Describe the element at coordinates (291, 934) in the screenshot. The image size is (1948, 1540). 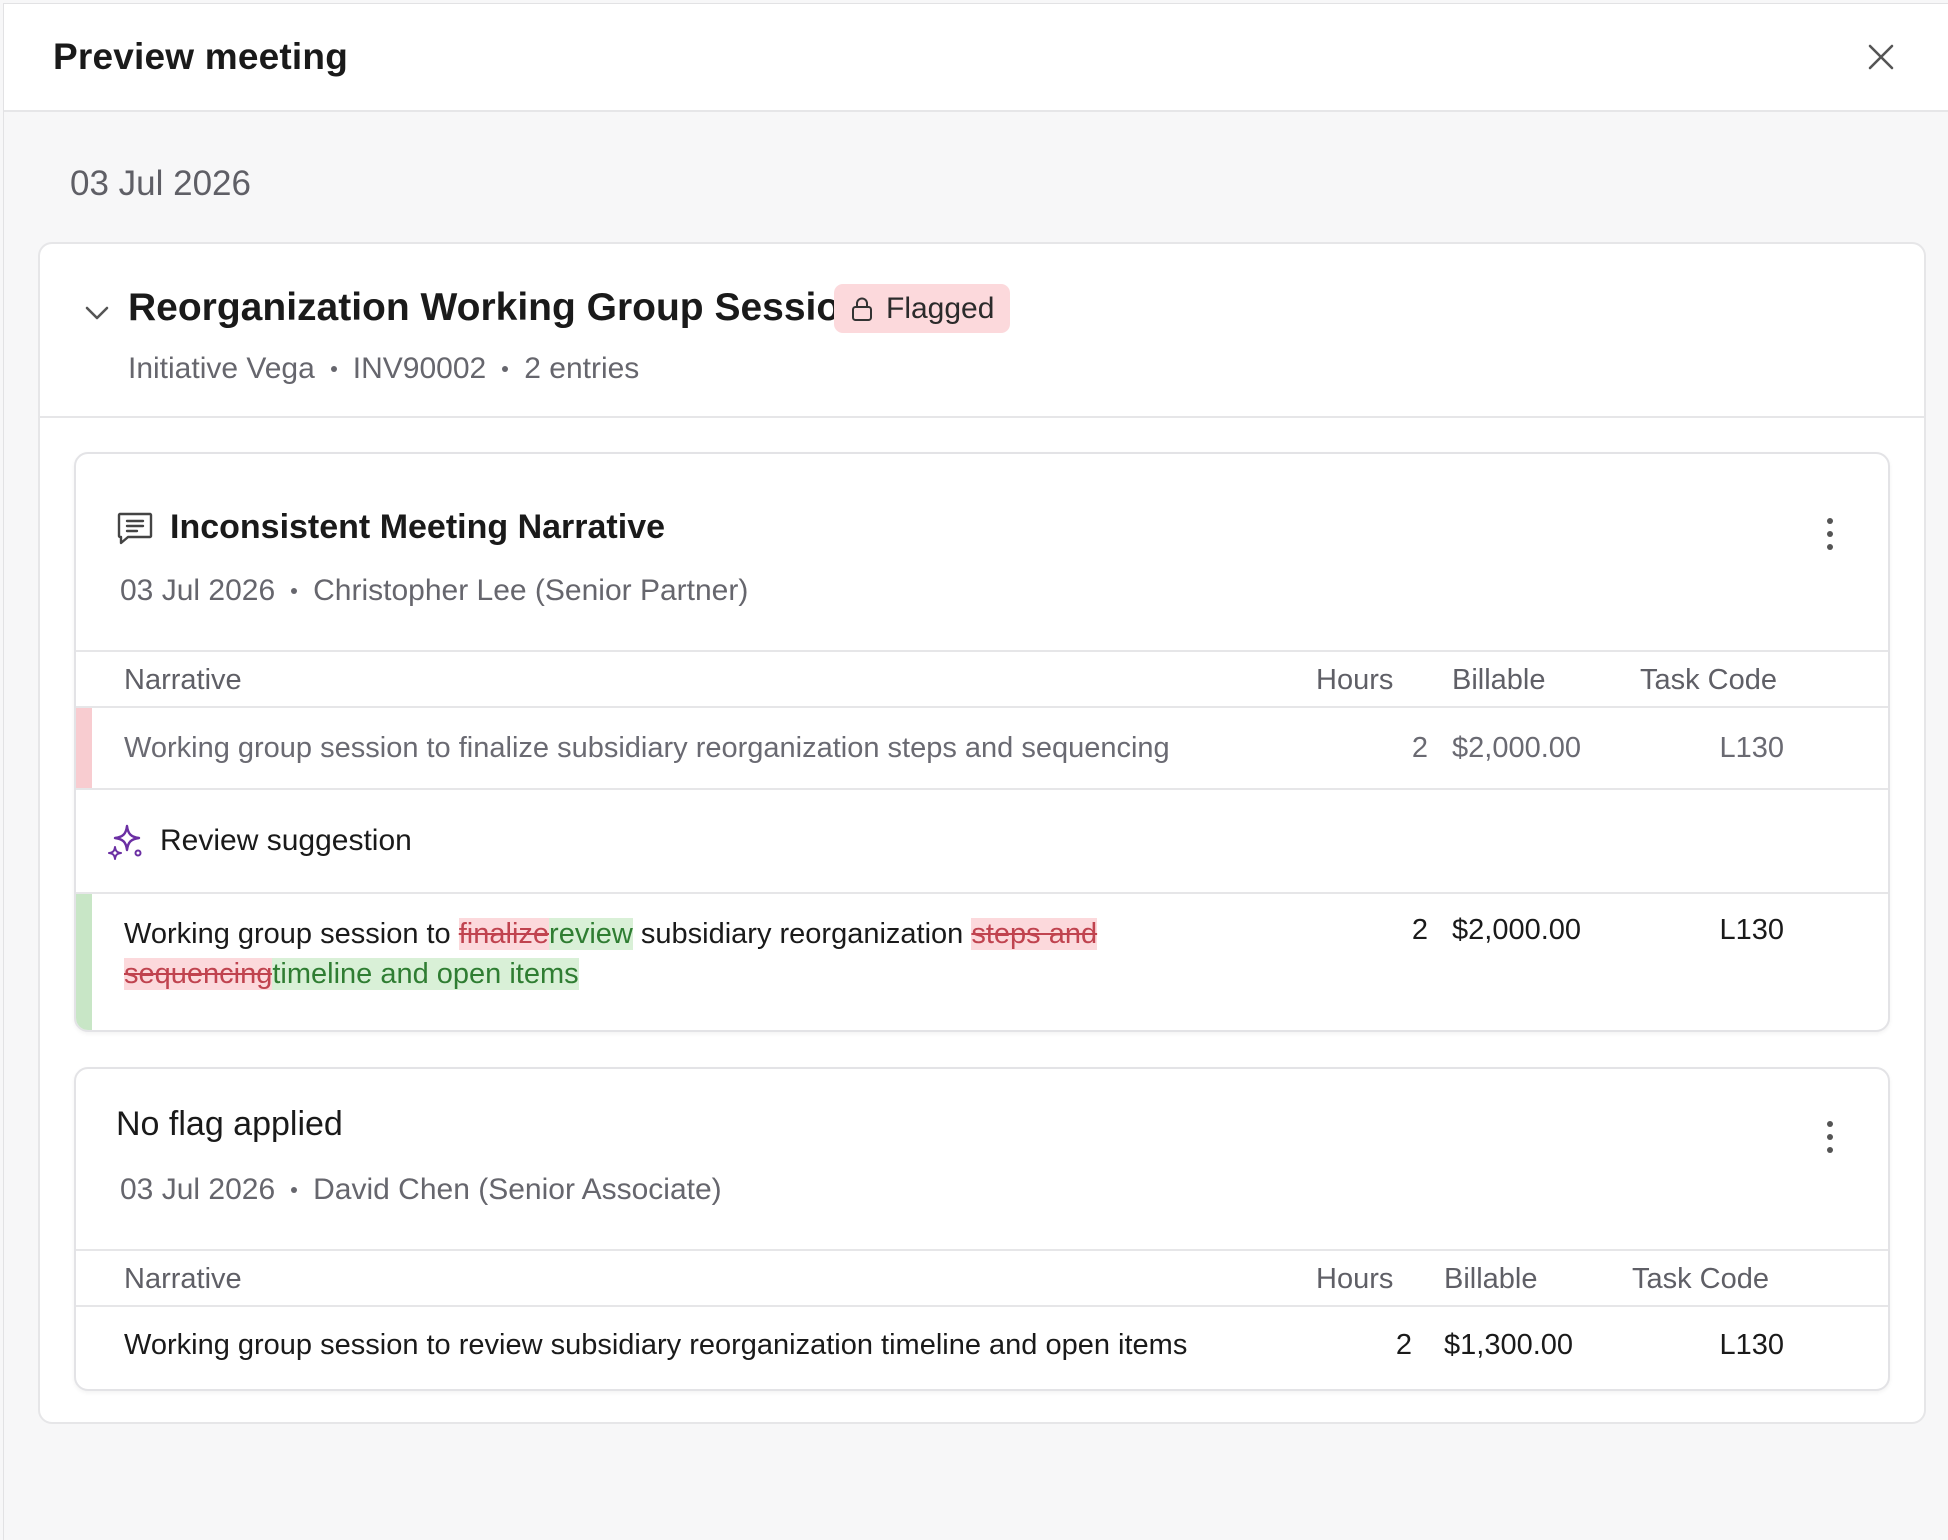
I see `narrative-unchanged: Working group session to` at that location.